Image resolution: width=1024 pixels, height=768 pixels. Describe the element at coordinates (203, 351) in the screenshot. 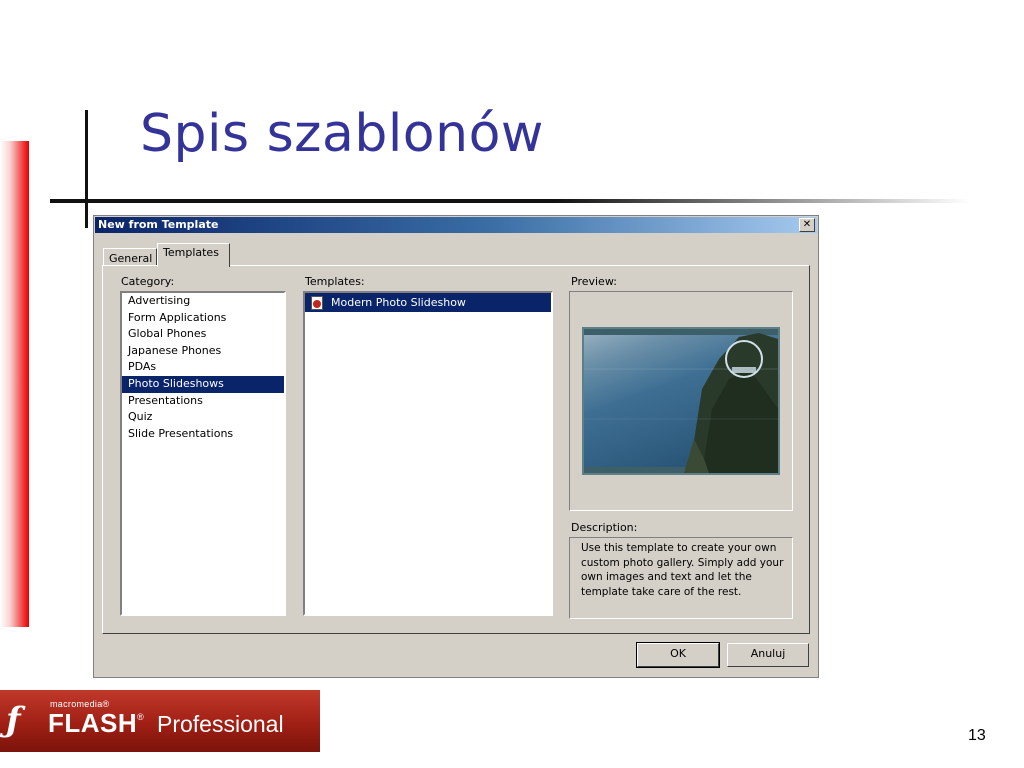

I see `category-item: Japanese Phones` at that location.